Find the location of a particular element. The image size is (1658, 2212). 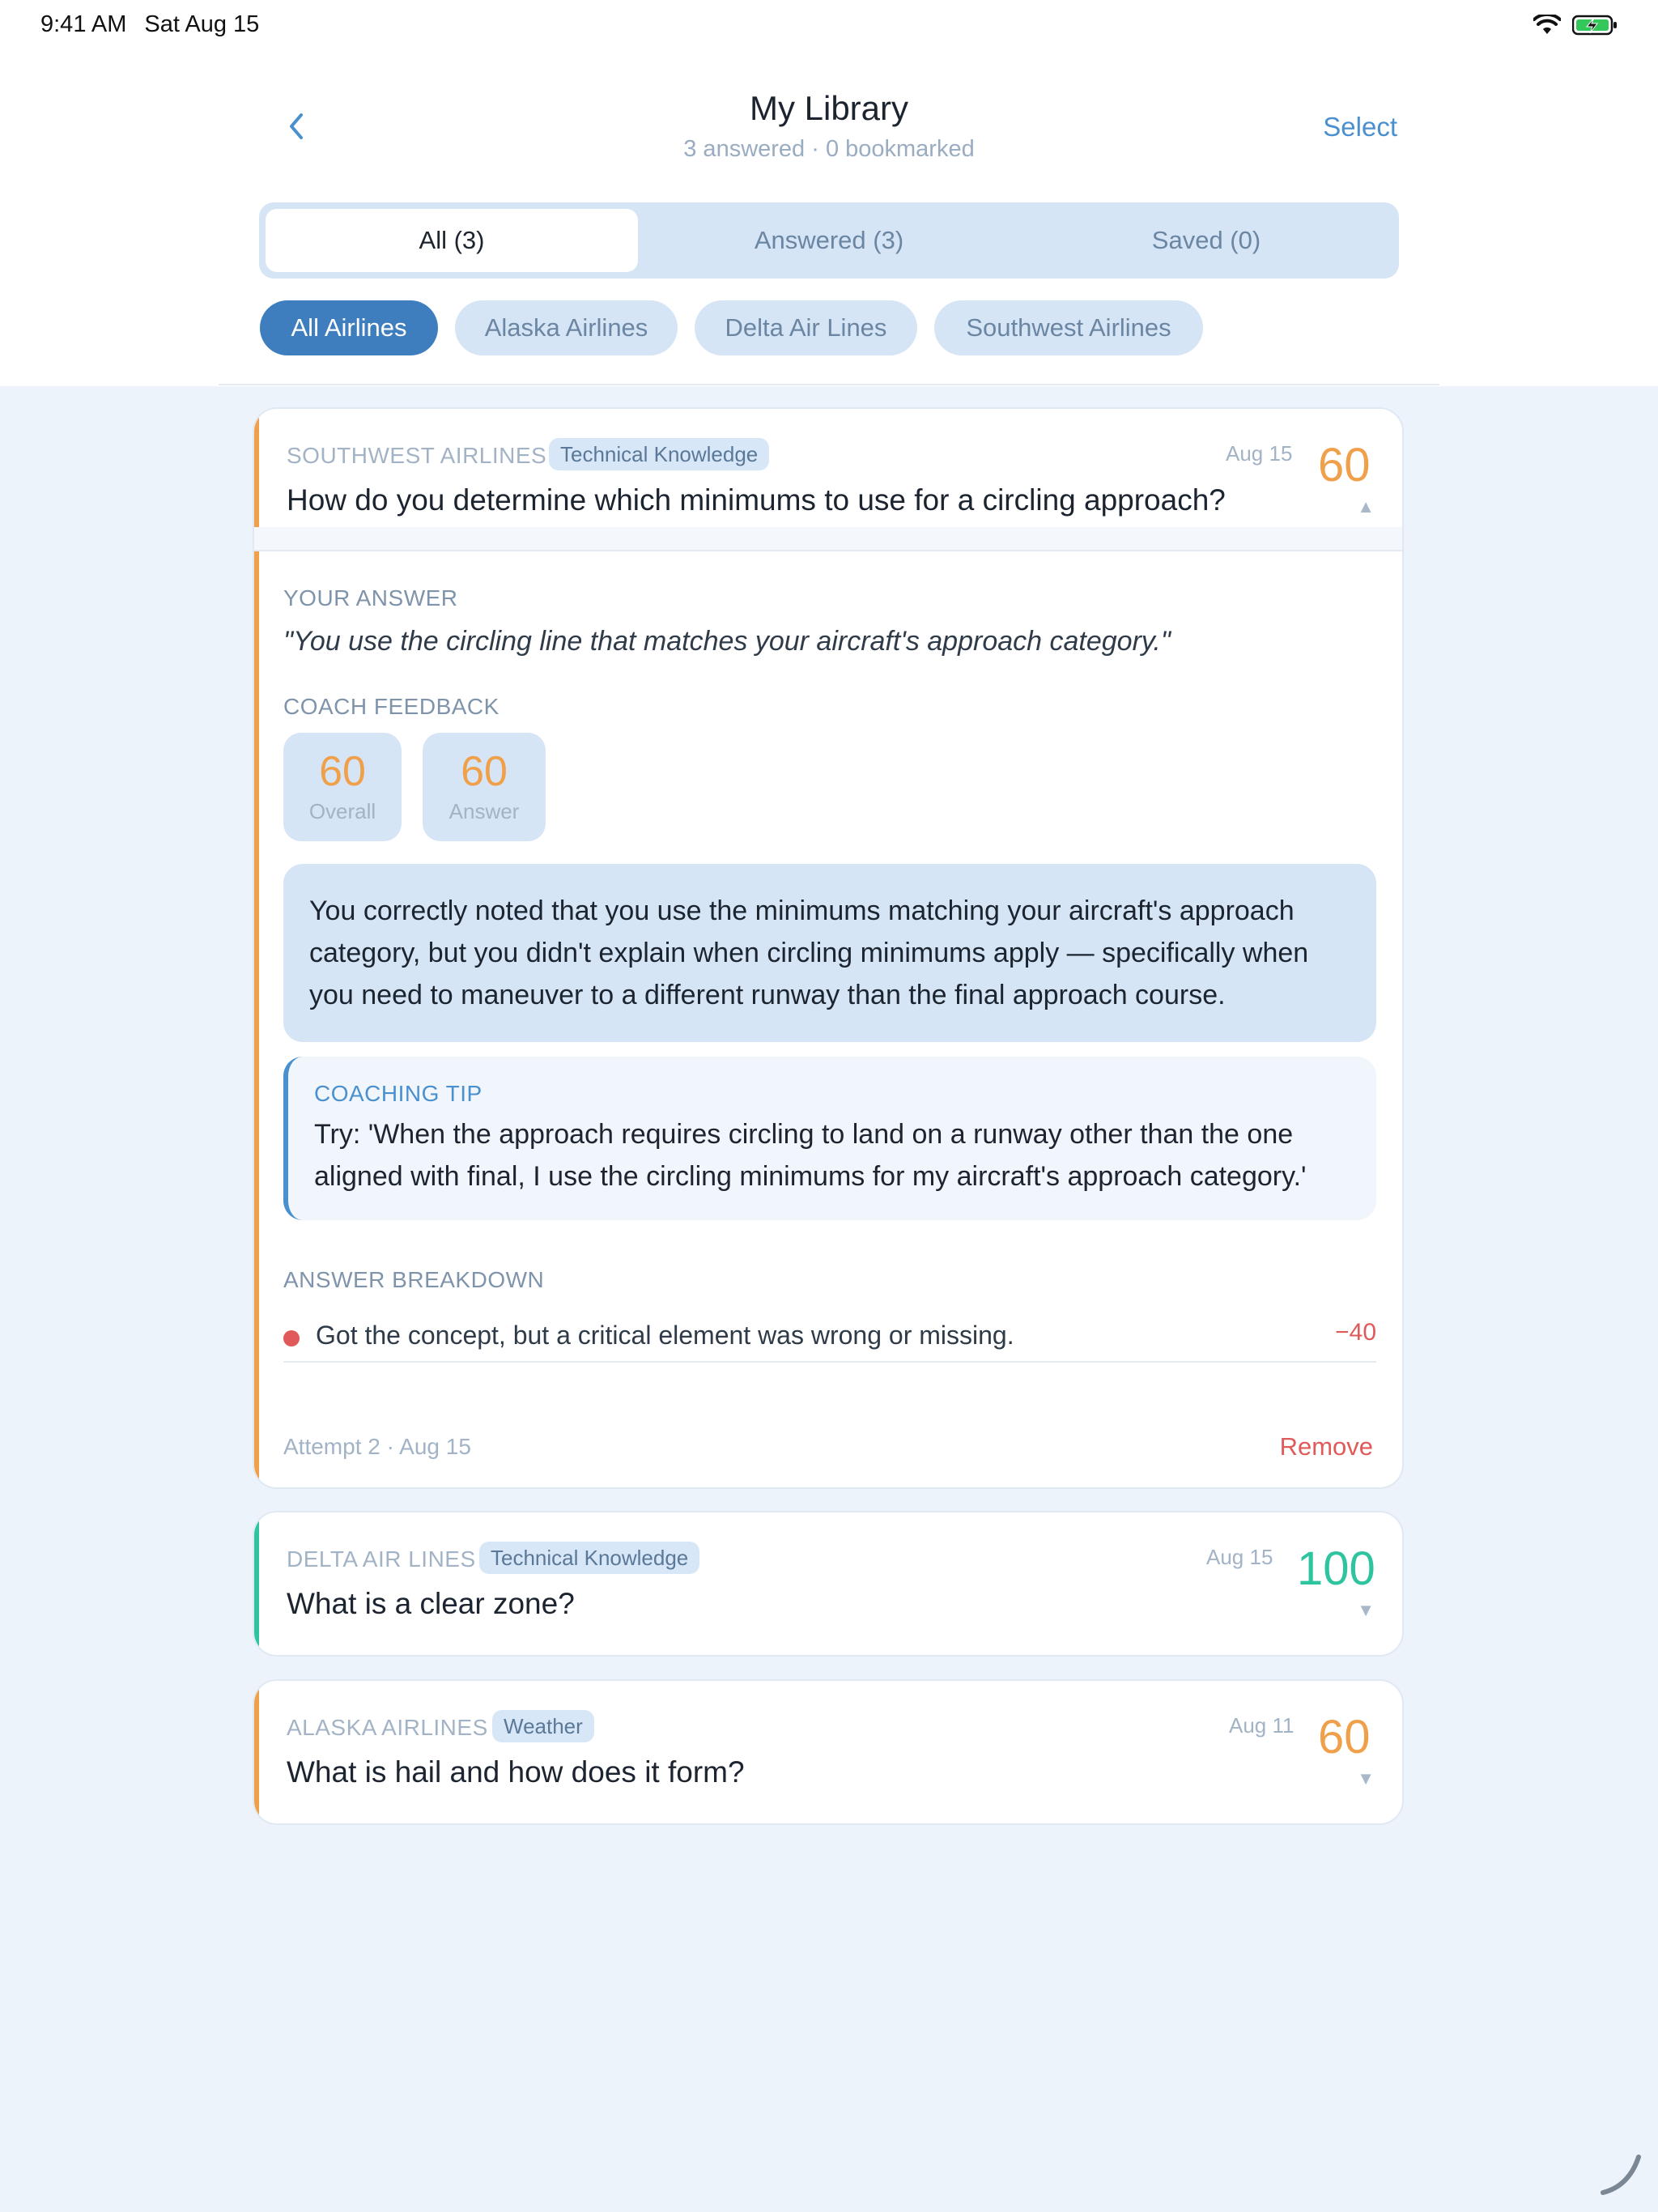

attempt-info: Attempt 2 · Aug 15 is located at coordinates (377, 1447).